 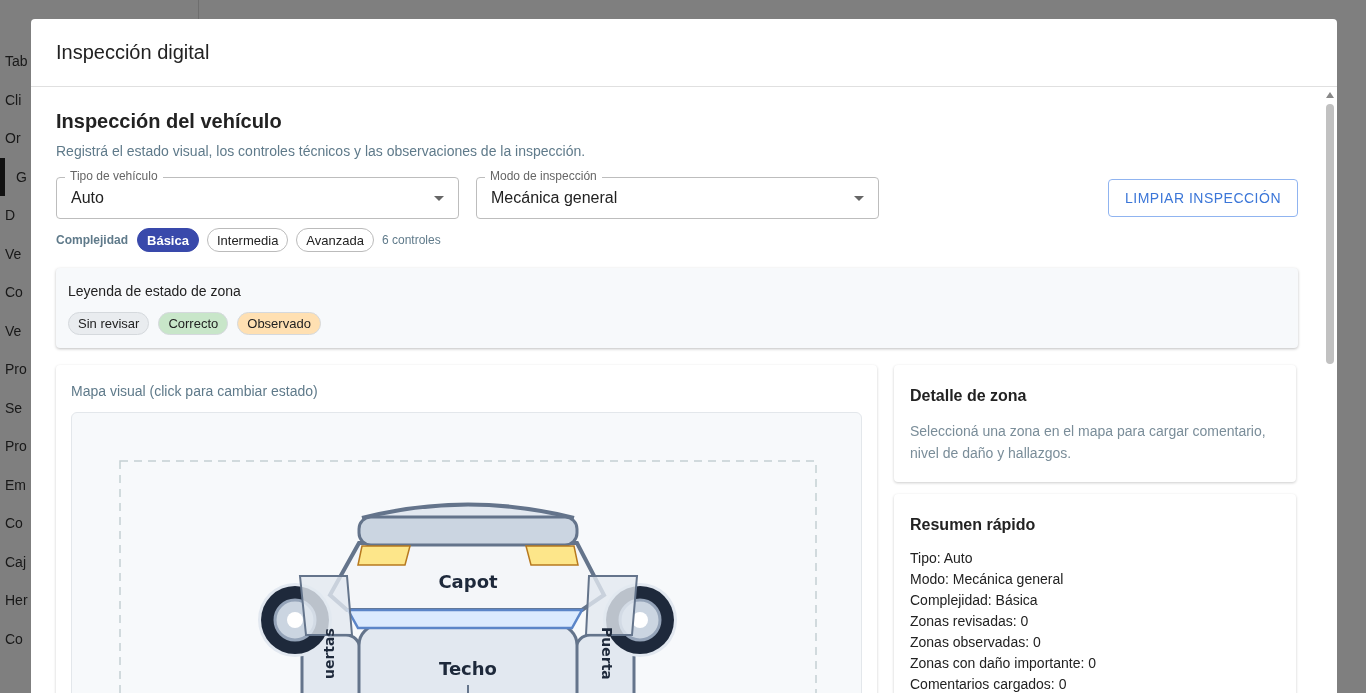 I want to click on zone-label: uertas, so click(x=329, y=653).